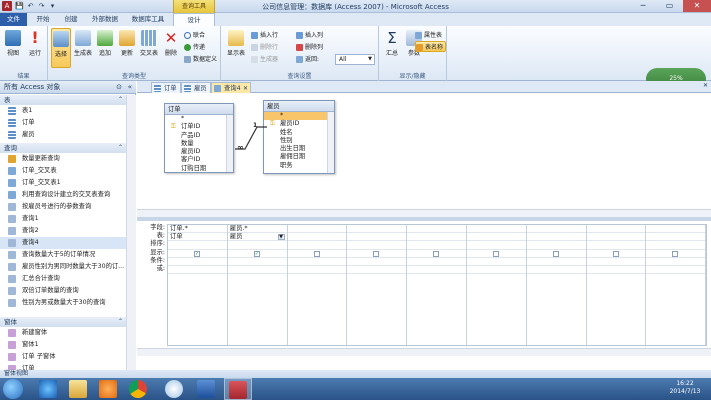 The height and width of the screenshot is (400, 711). Describe the element at coordinates (63, 195) in the screenshot. I see `nav-item-query: 利用查询设计建立的交叉表查询` at that location.